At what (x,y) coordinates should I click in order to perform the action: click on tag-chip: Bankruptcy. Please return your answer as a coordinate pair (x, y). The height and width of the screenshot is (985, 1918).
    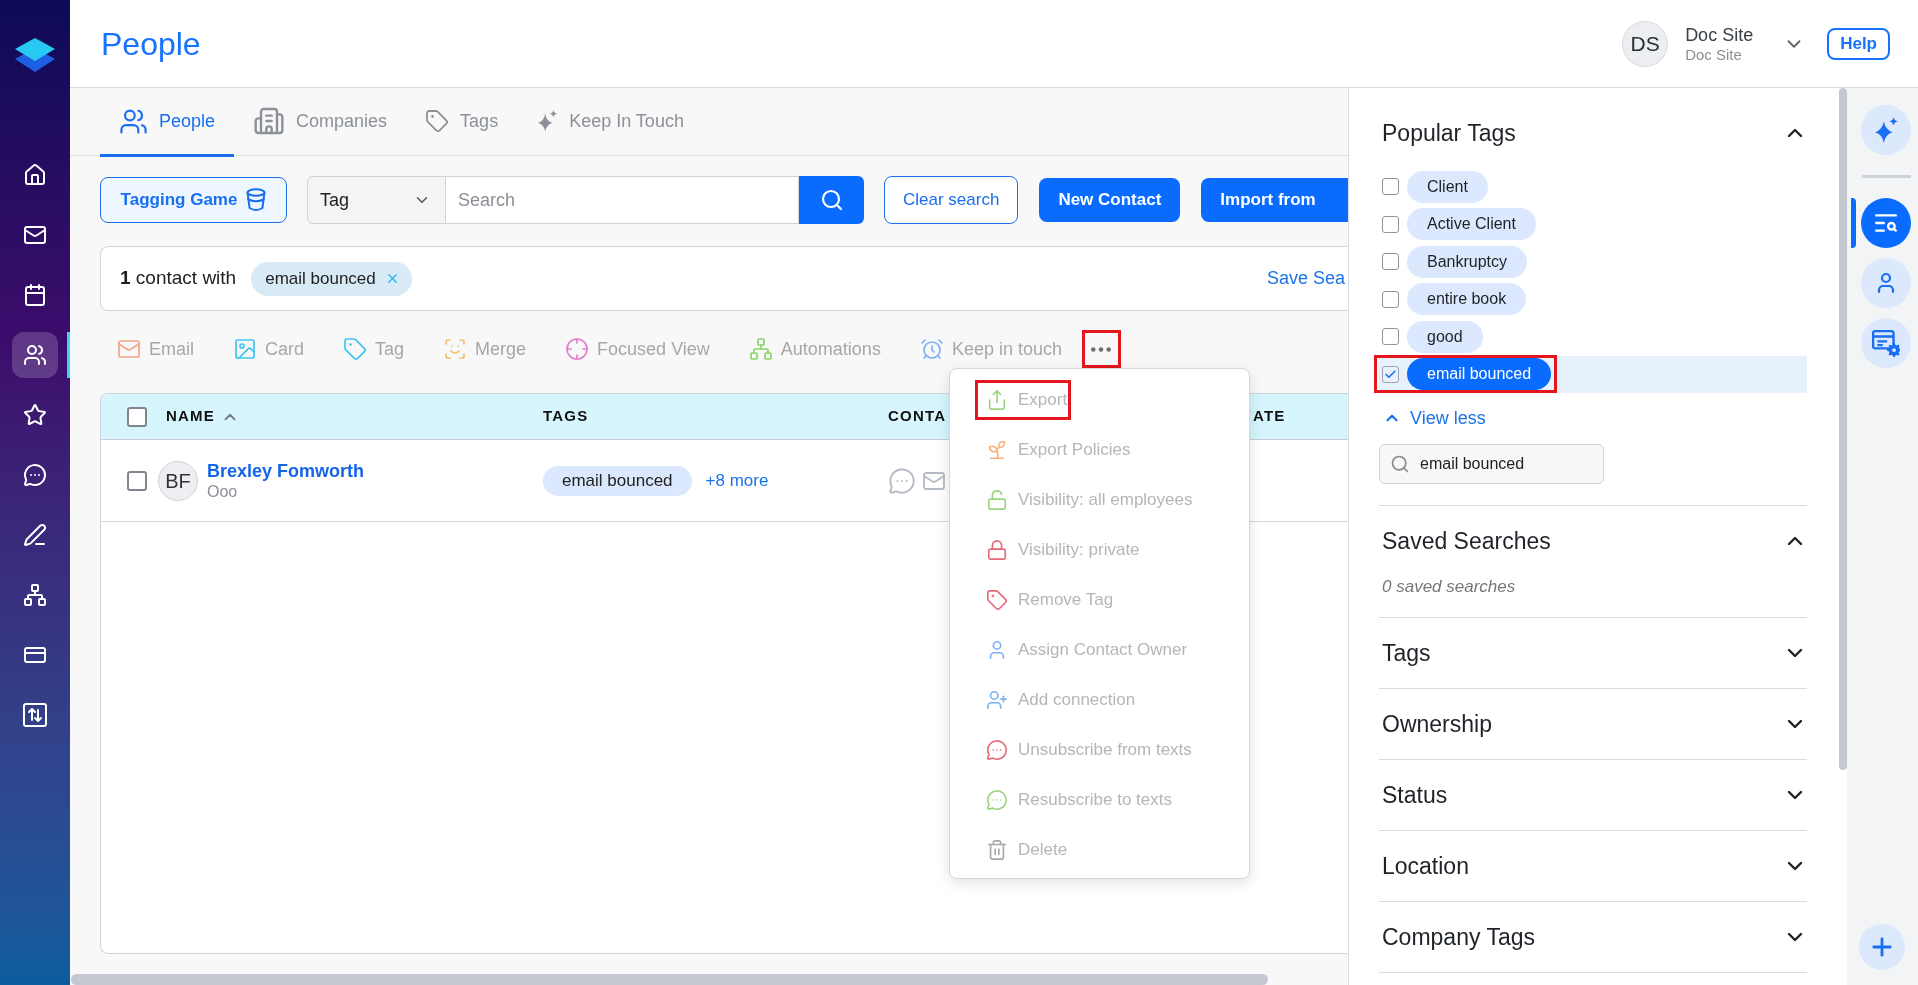
    Looking at the image, I should click on (1467, 261).